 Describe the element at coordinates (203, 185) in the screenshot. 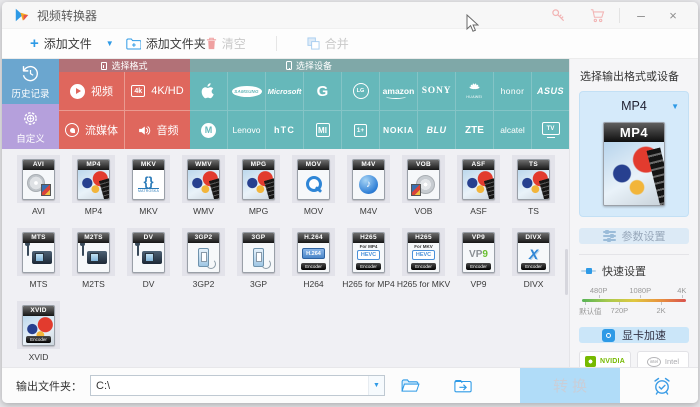

I see `format-item-wmv: WMV WMV` at that location.